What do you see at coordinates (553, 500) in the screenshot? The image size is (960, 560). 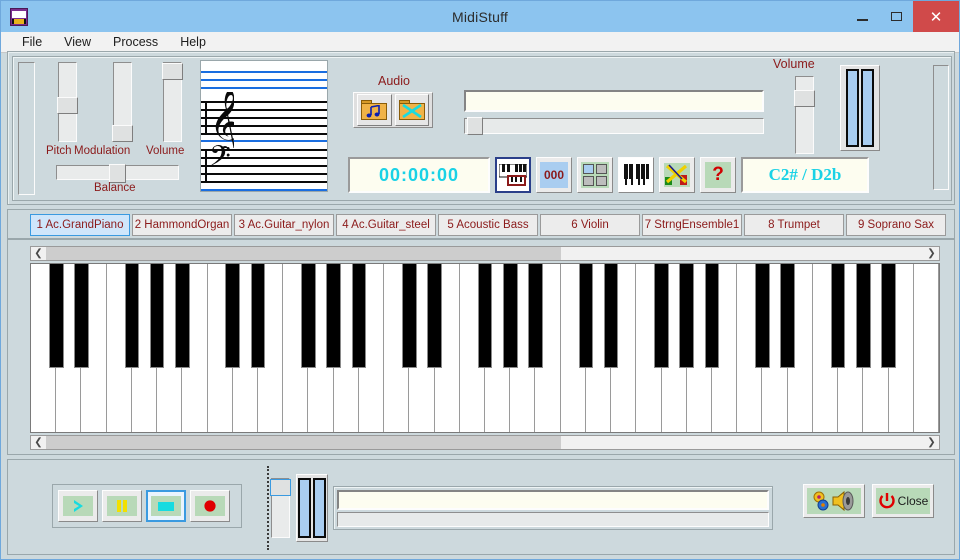 I see `playback-position-field` at bounding box center [553, 500].